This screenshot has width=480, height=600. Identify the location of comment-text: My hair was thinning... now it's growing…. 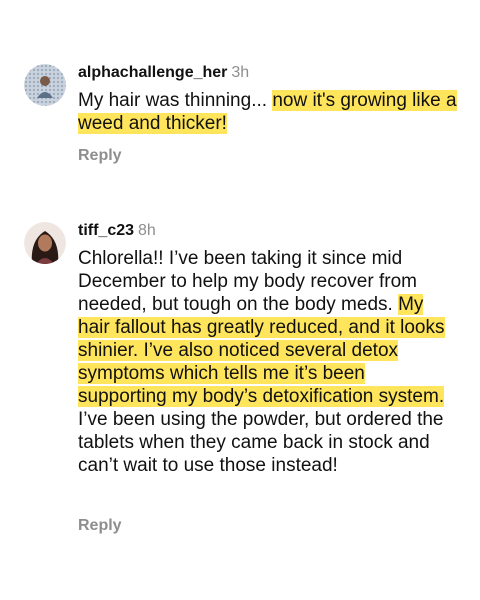
(268, 112).